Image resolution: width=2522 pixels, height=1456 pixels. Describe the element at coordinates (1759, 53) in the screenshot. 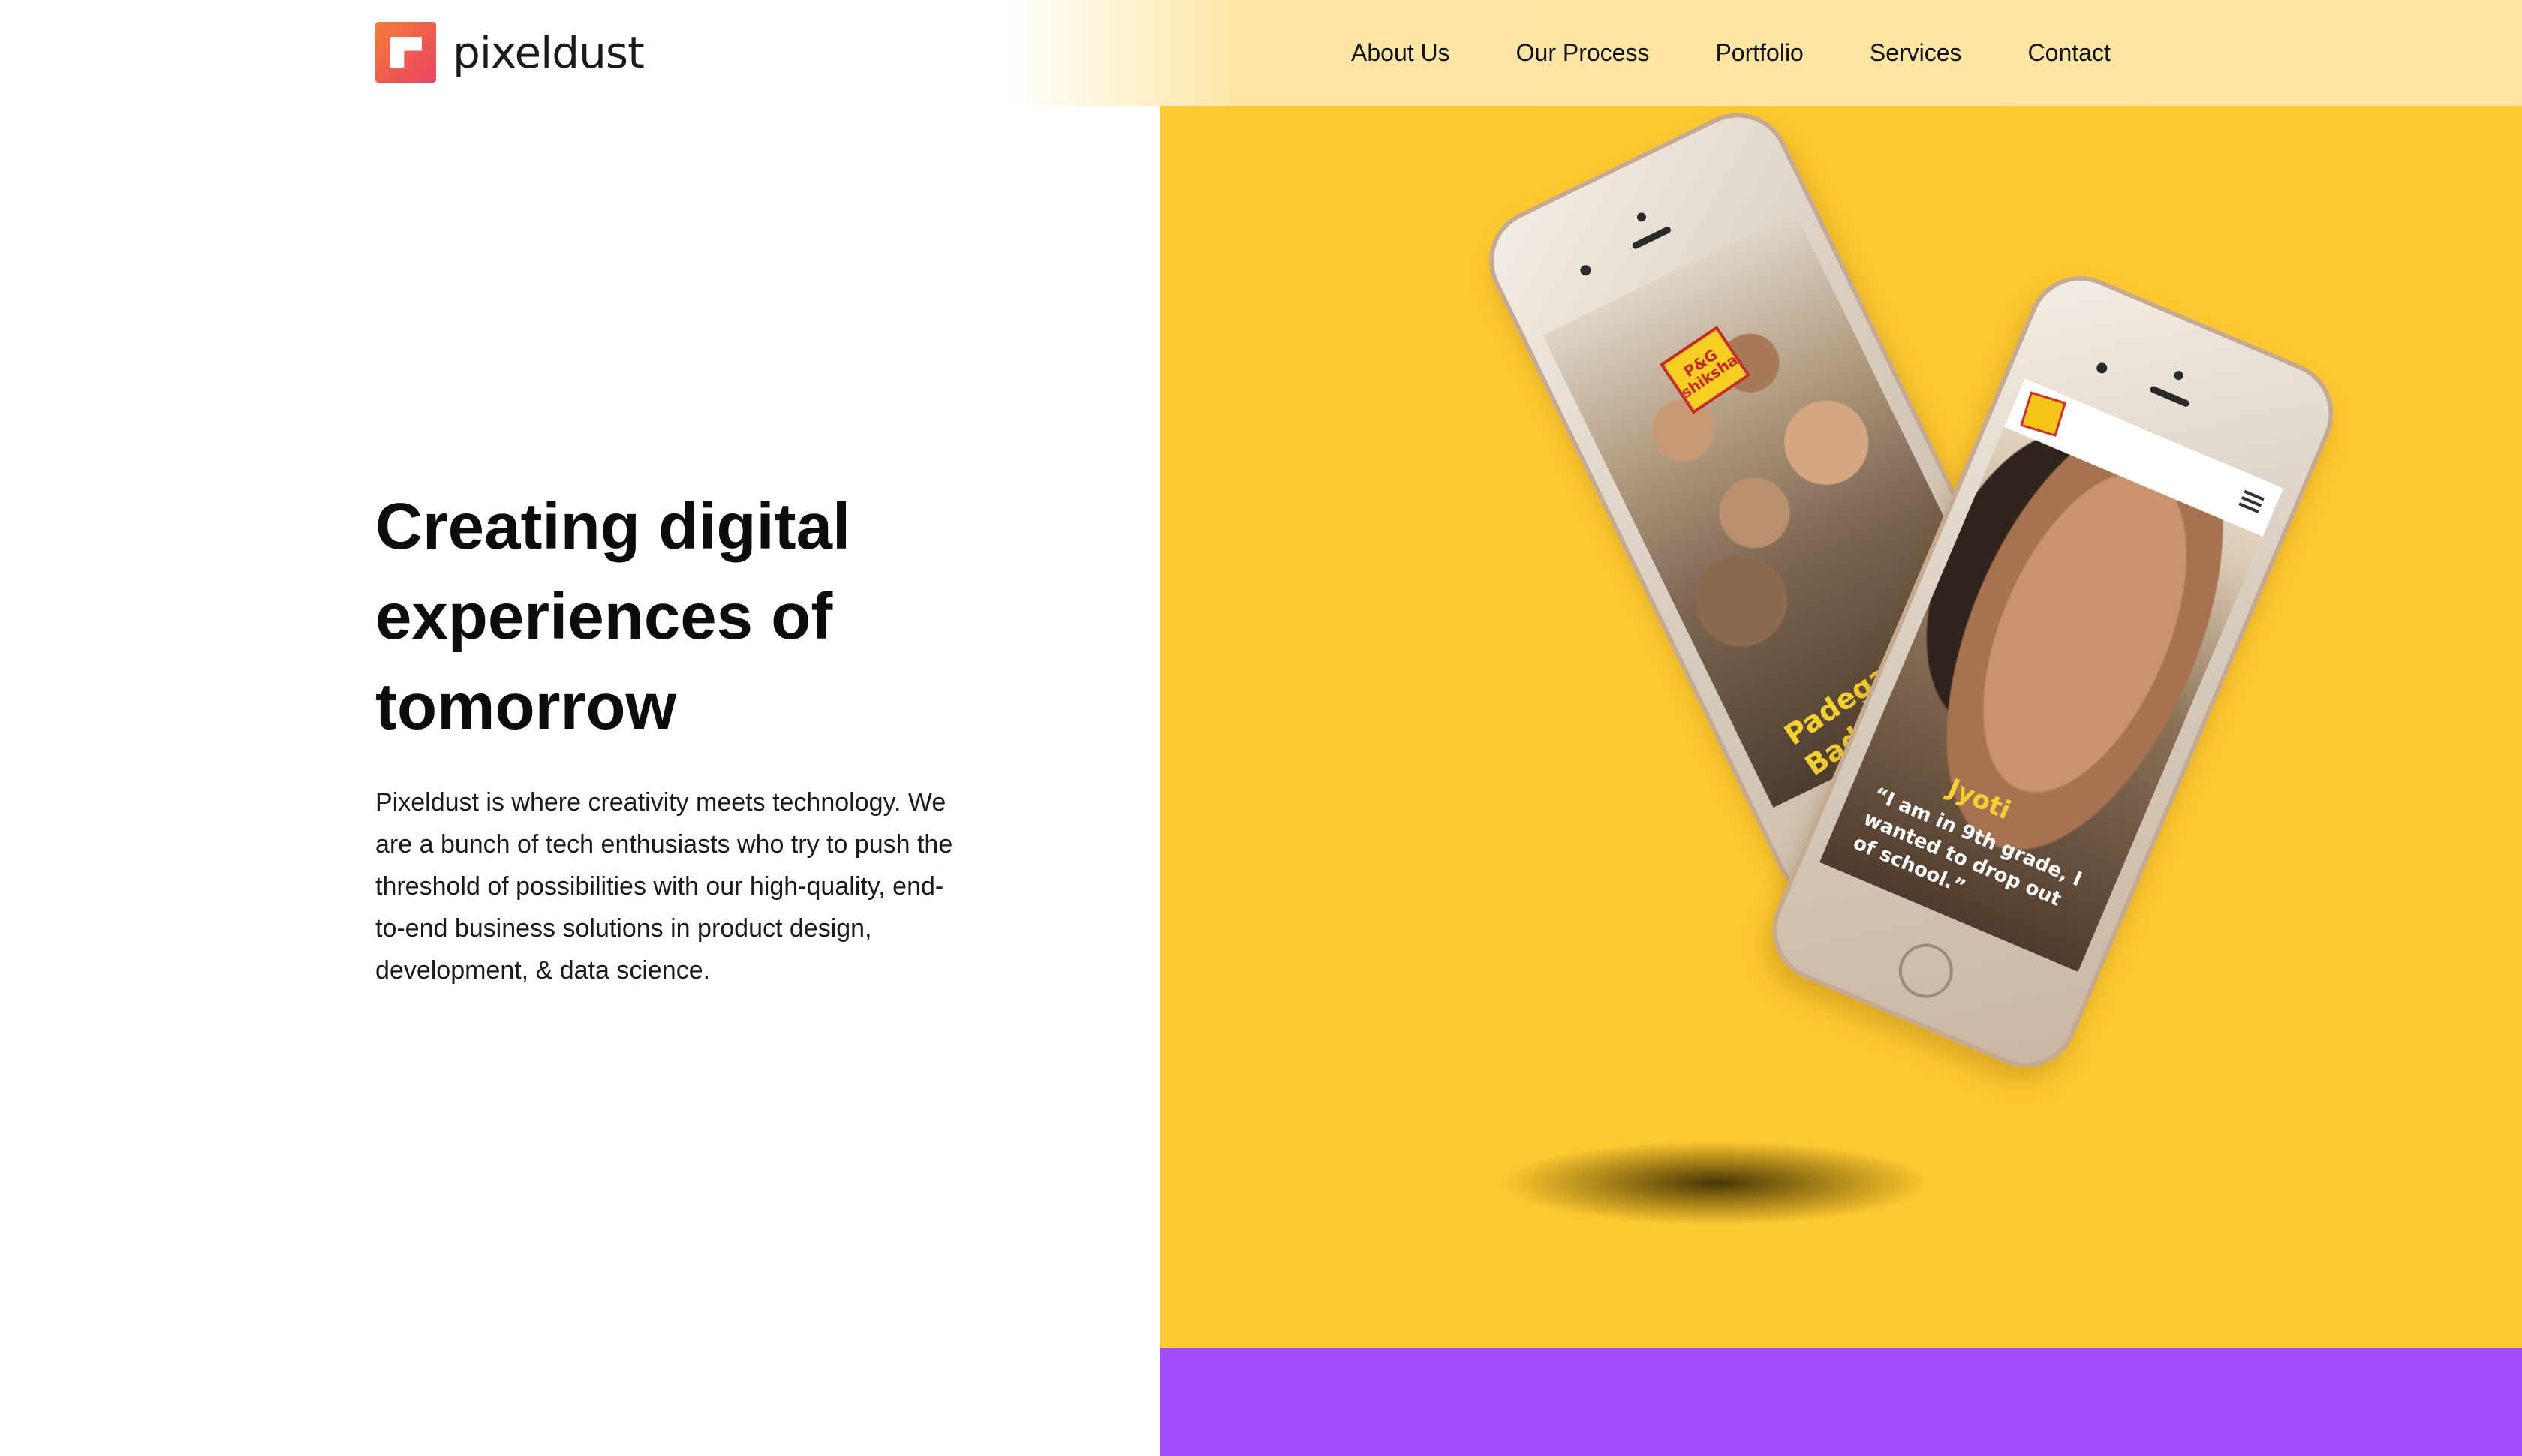

I see `nav-item-portfolio: Portfolio` at that location.